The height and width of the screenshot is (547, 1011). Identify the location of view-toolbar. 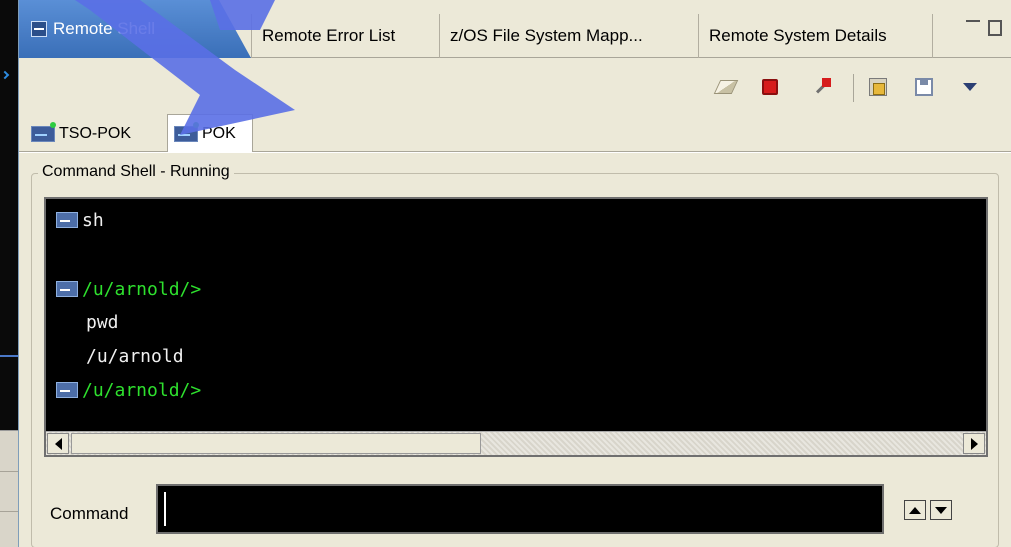
(515, 86).